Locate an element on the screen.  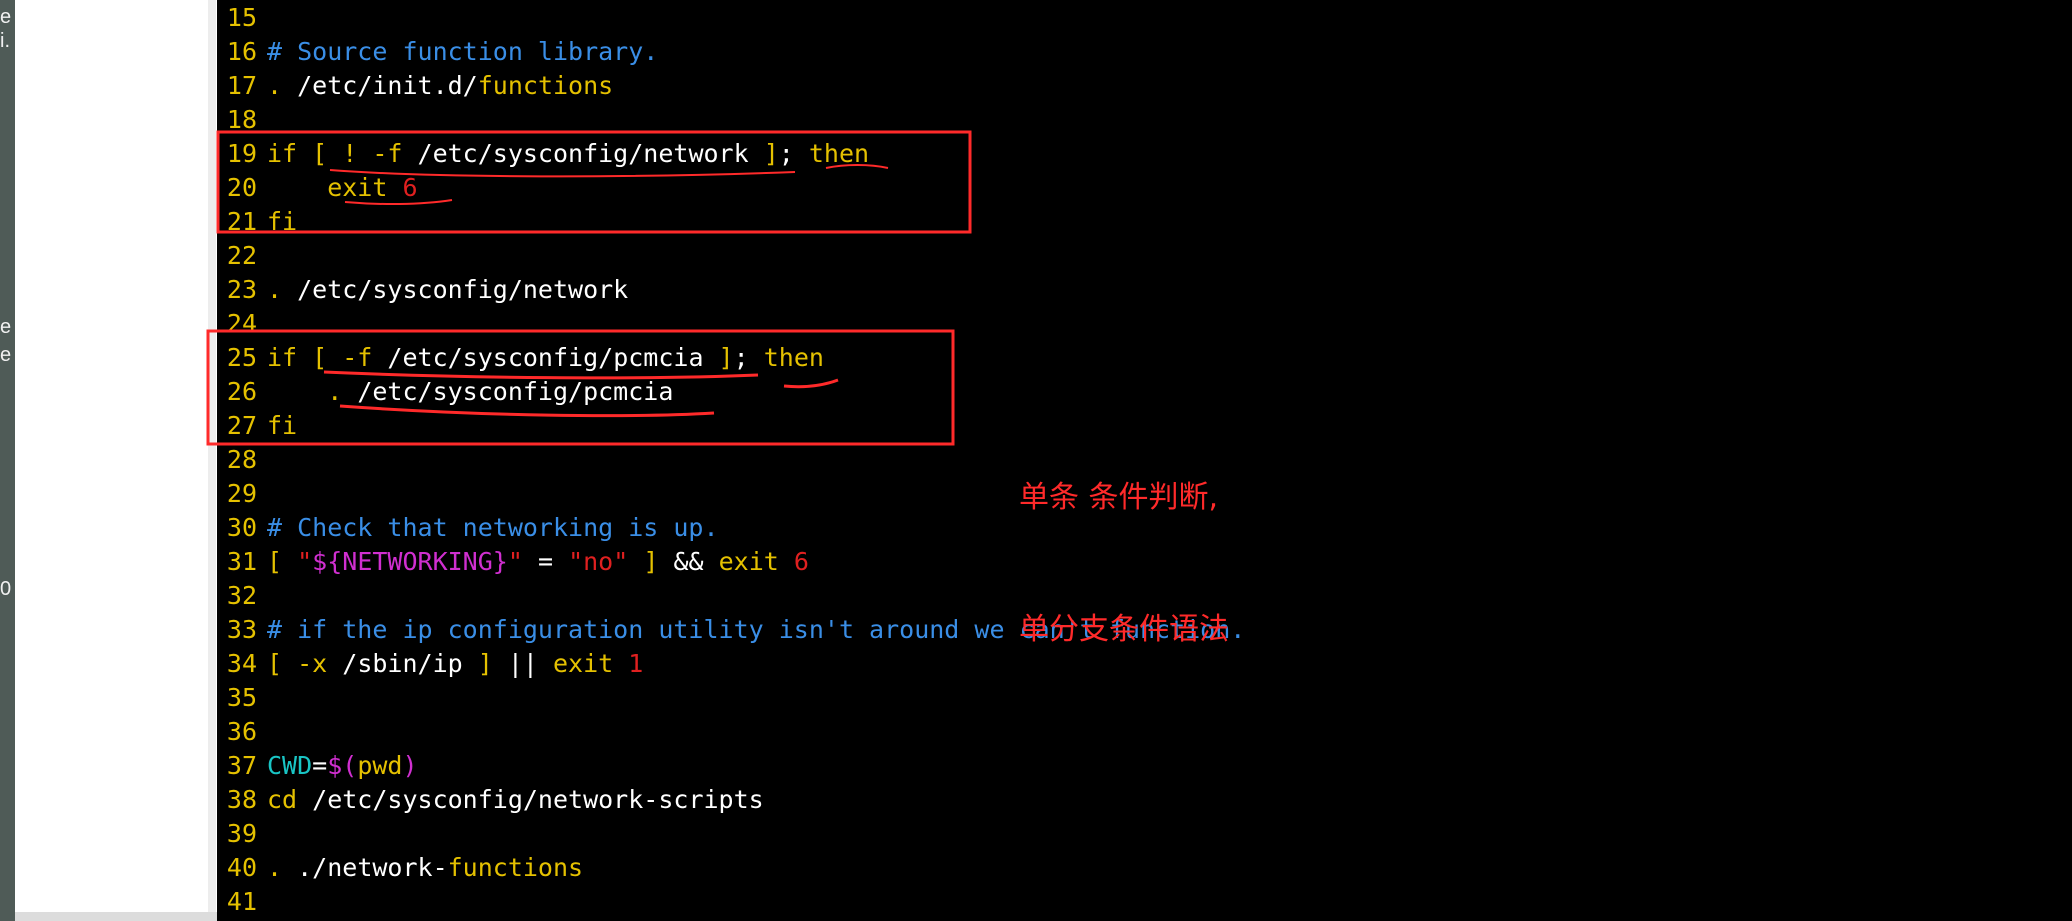
line-number: 16 is located at coordinates (241, 51).